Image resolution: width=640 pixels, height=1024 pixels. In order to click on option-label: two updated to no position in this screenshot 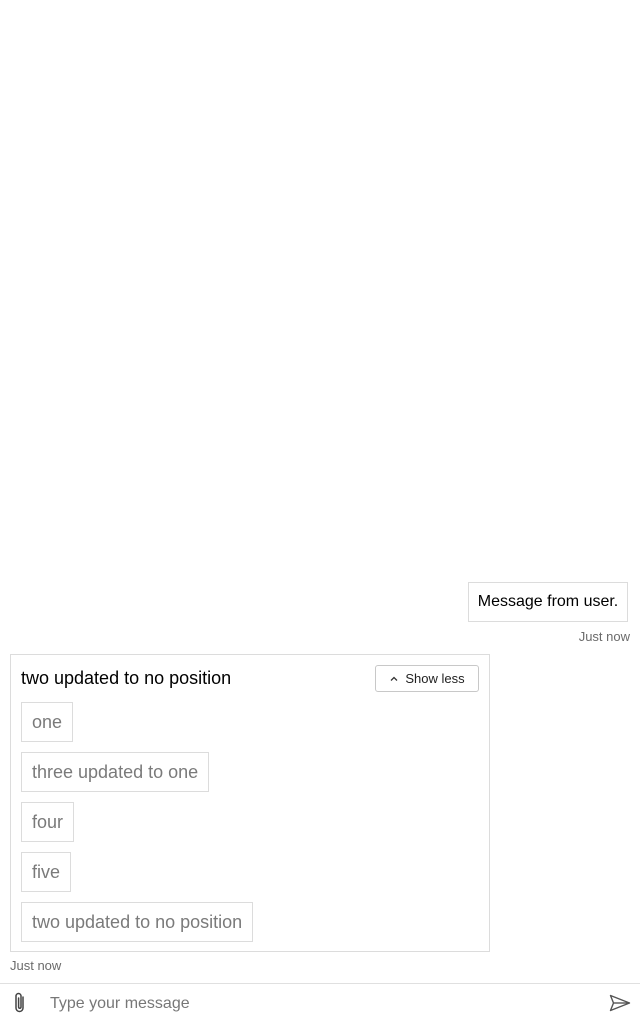, I will do `click(137, 921)`.